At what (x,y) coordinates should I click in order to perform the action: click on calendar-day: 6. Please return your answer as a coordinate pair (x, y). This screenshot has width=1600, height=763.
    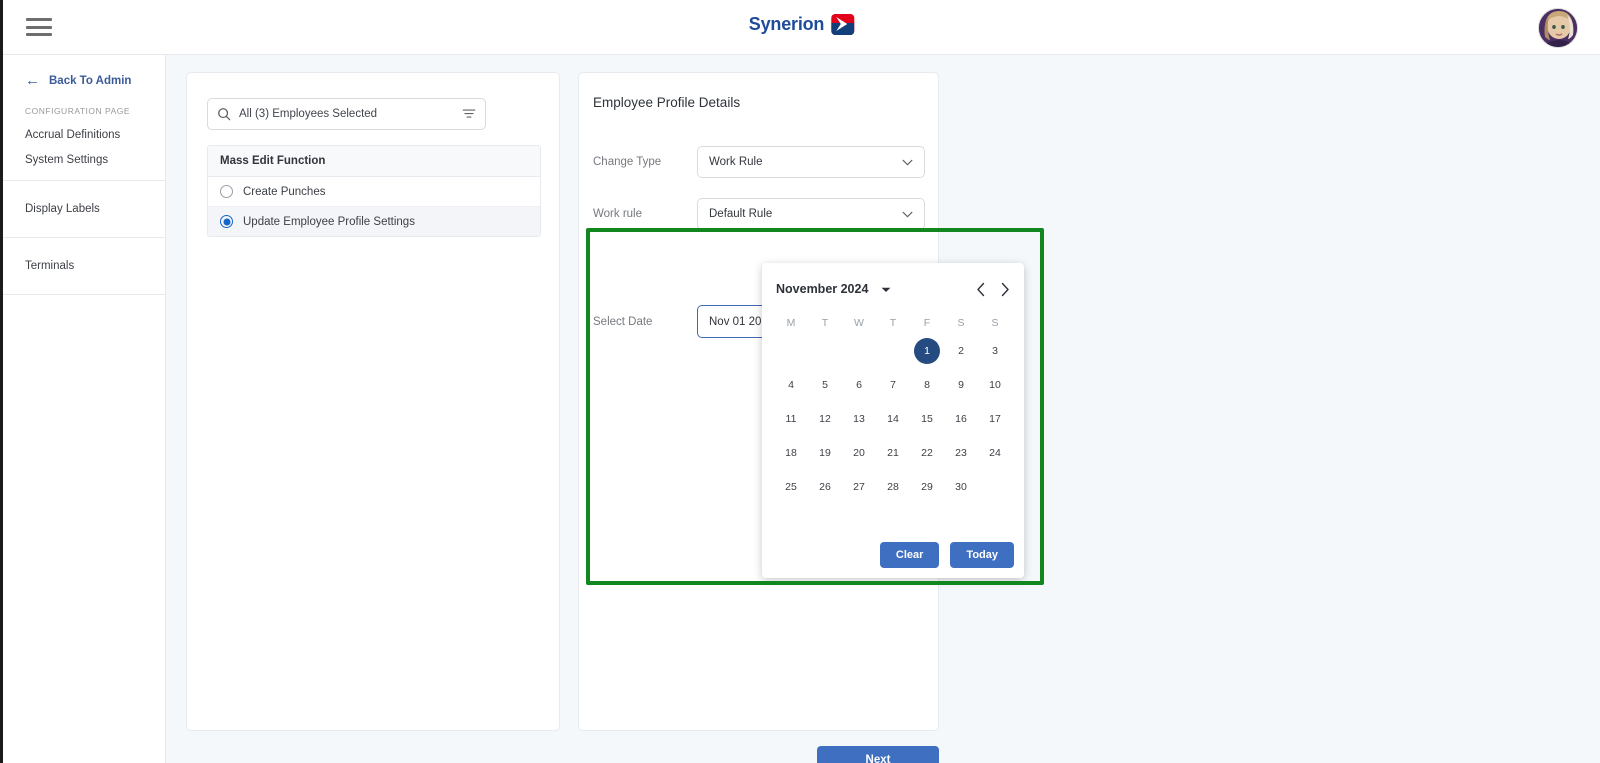
    Looking at the image, I should click on (859, 385).